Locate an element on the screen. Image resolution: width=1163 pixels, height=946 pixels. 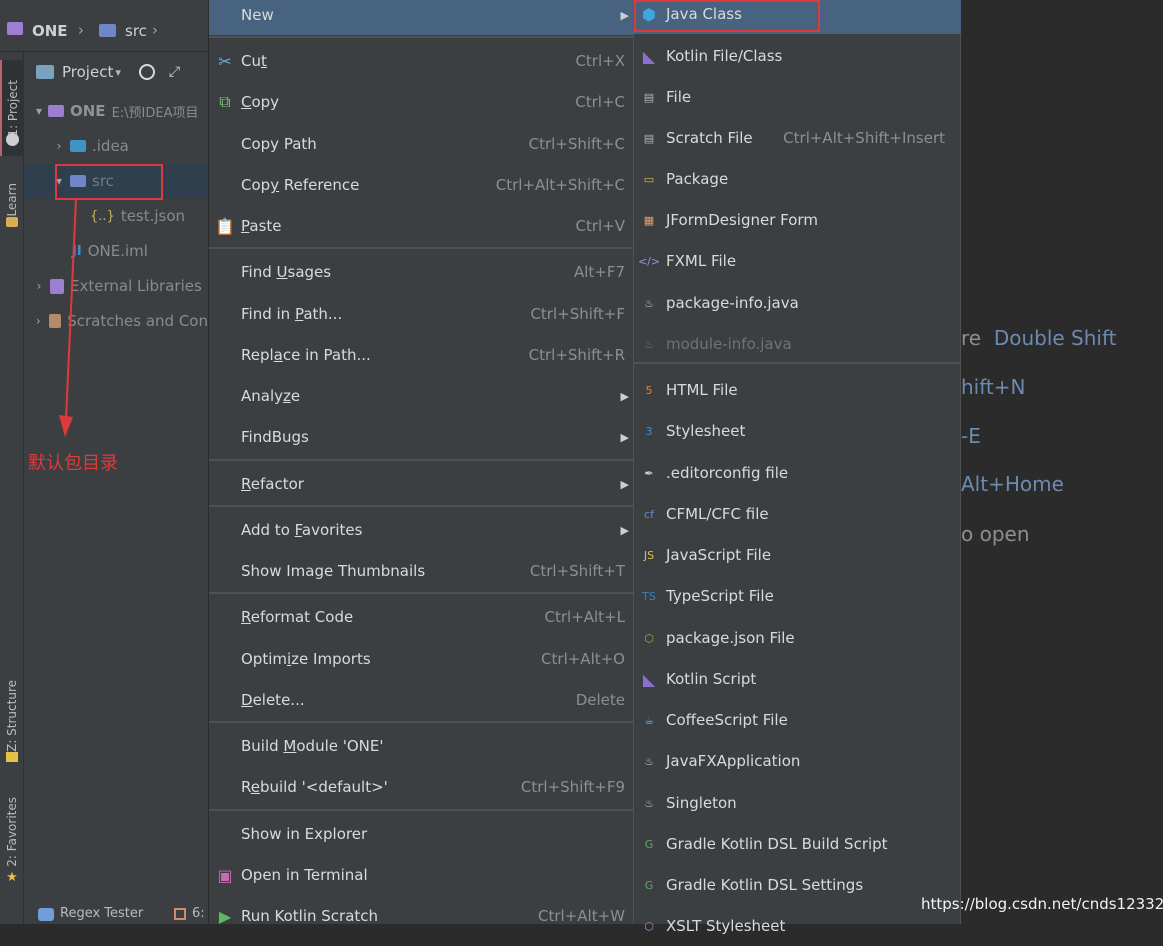
cfml-file-icon: cf is located at coordinates (649, 514).